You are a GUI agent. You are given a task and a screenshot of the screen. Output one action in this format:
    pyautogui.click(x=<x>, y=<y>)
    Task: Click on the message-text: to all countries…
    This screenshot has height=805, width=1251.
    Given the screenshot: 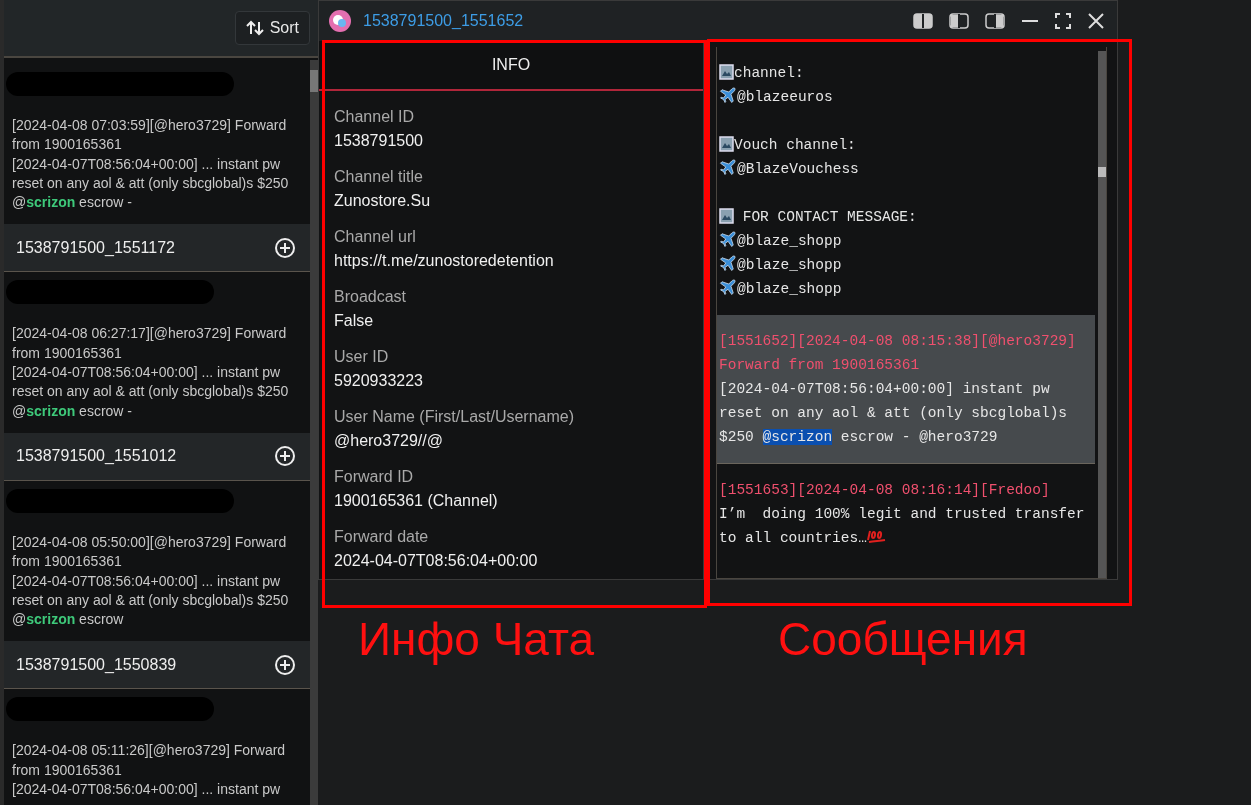 What is the action you would take?
    pyautogui.click(x=793, y=538)
    